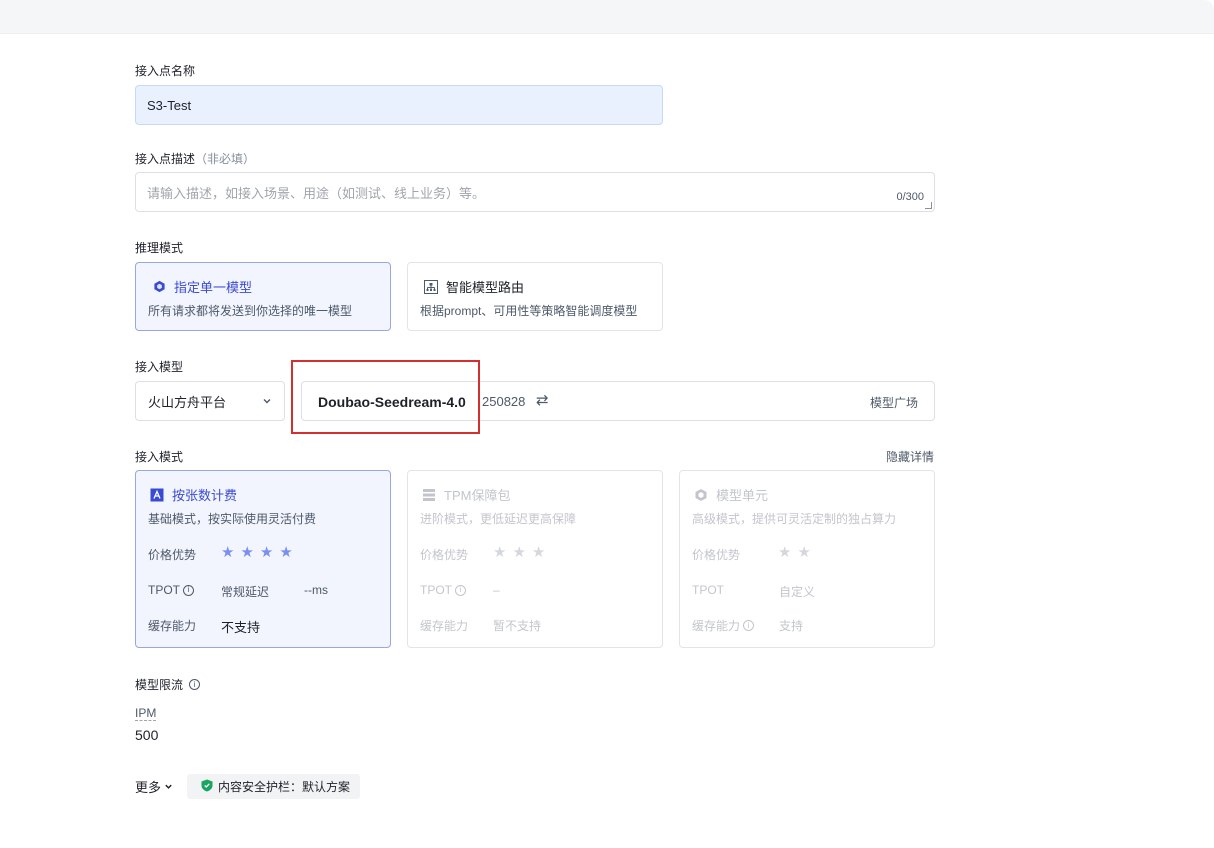 This screenshot has width=1214, height=848. I want to click on model-version: 250828, so click(504, 401).